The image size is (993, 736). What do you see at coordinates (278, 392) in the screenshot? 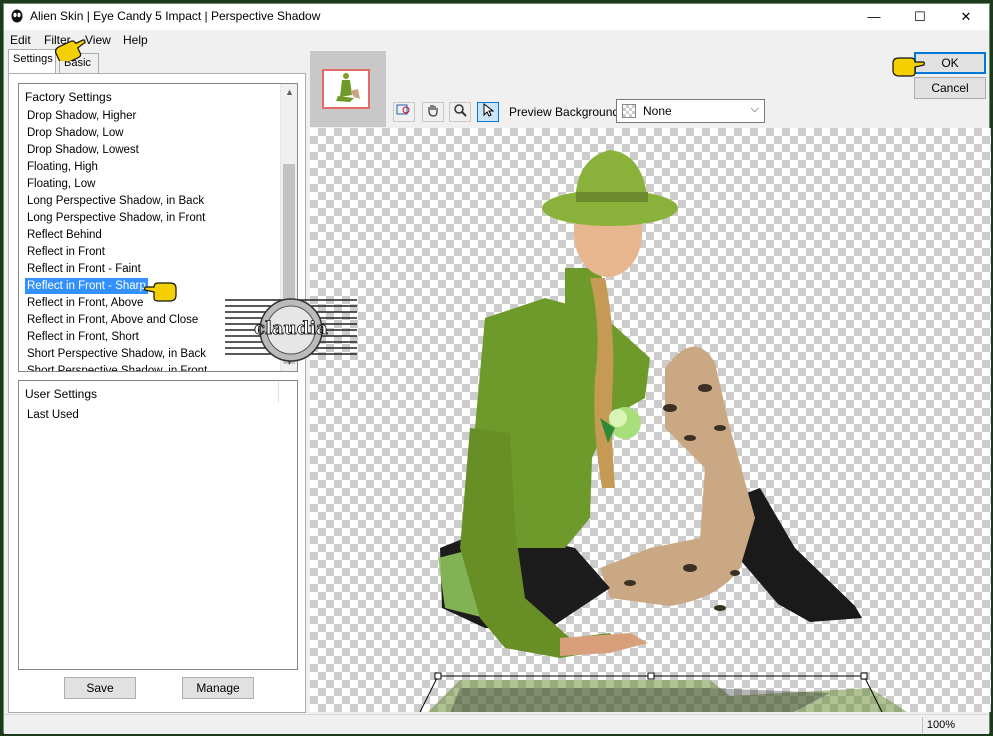
I see `header-divider` at bounding box center [278, 392].